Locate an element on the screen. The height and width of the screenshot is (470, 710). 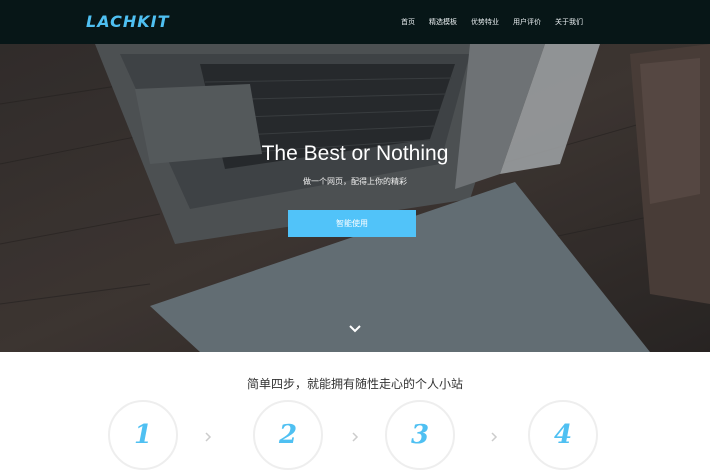
steps-heading: 简单四步，就能拥有随性走心的个人小站 is located at coordinates (354, 384).